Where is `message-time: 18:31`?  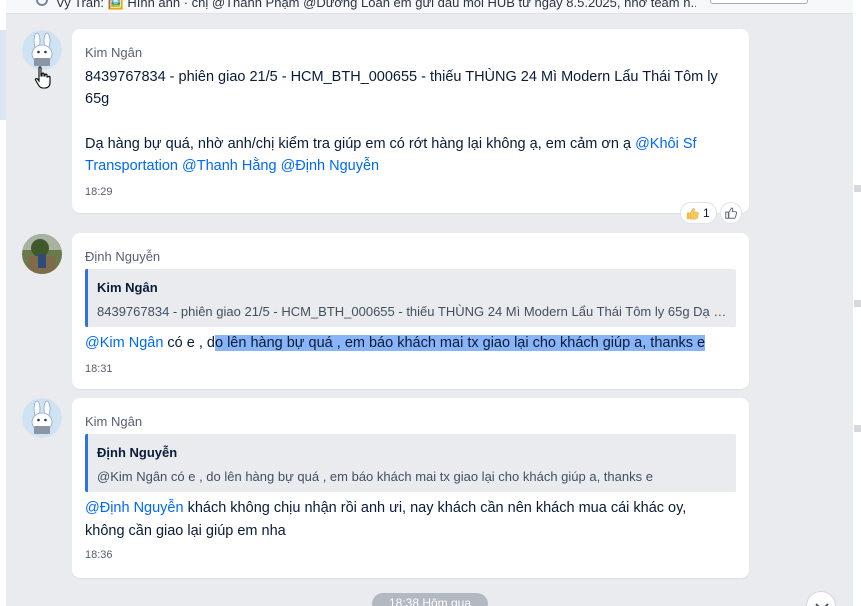 message-time: 18:31 is located at coordinates (99, 369).